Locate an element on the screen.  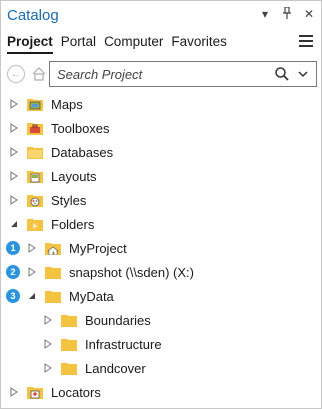
tree-item-label: Locators is located at coordinates (76, 392).